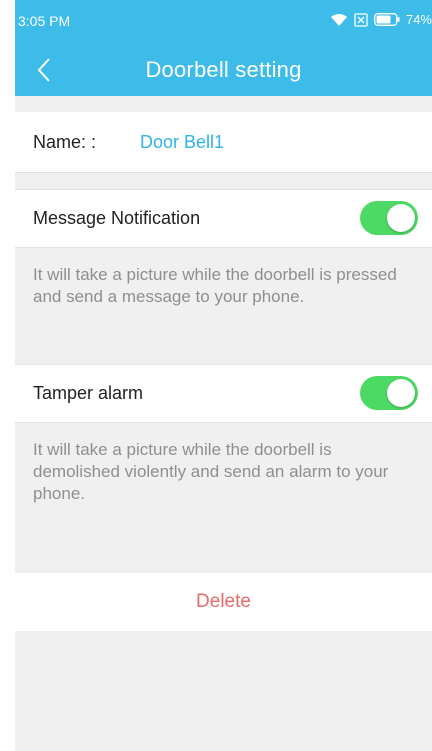  What do you see at coordinates (44, 21) in the screenshot?
I see `status-time: 3:05 PM` at bounding box center [44, 21].